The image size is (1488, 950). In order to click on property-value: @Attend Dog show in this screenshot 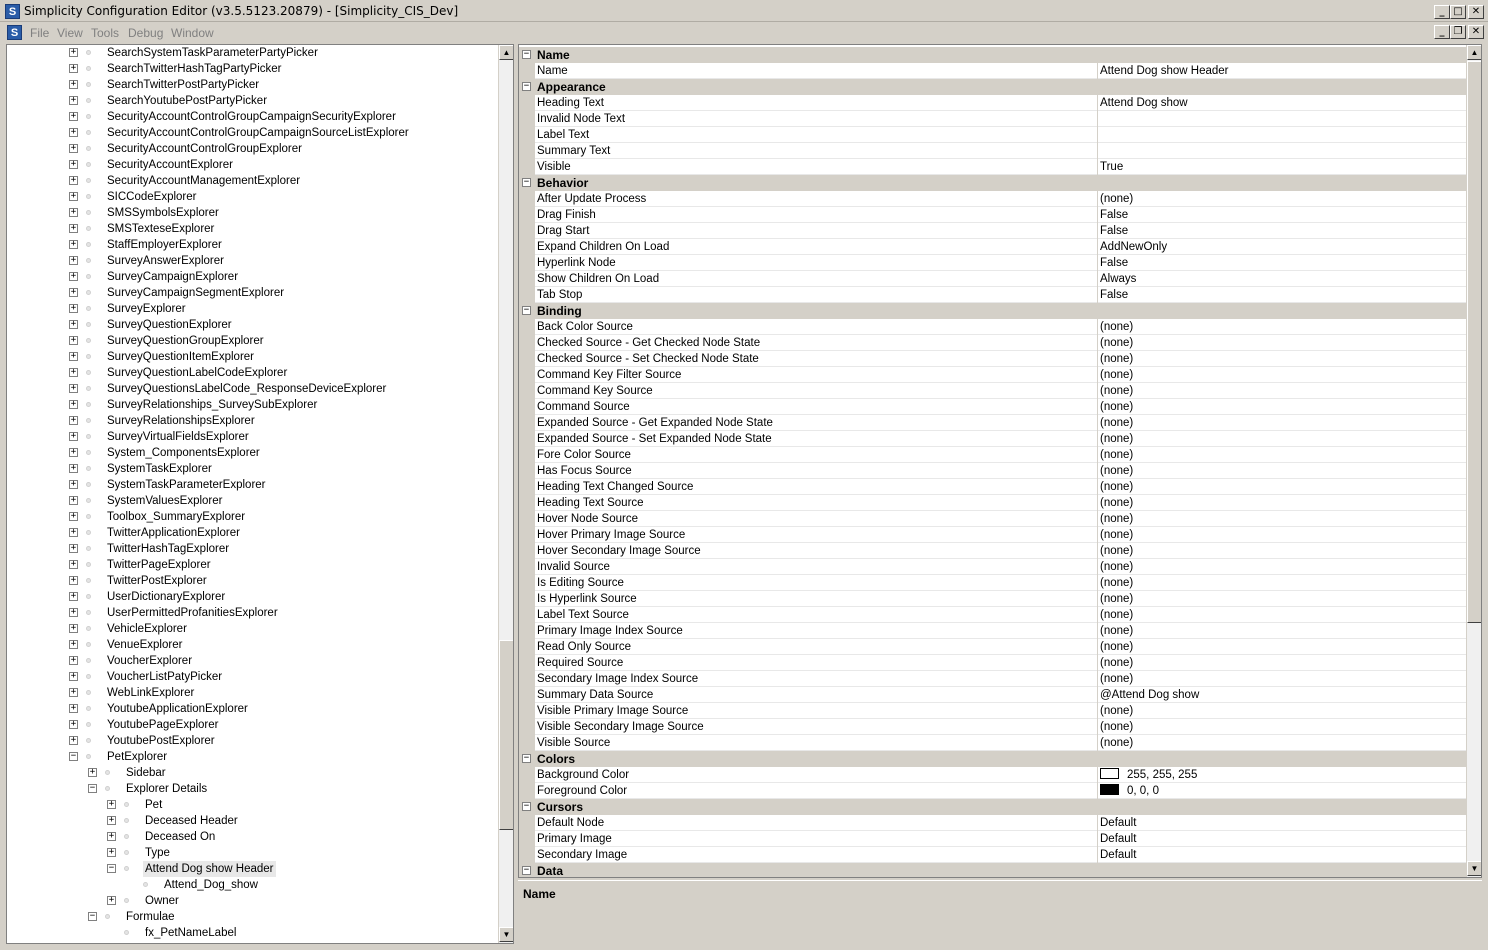, I will do `click(1148, 695)`.